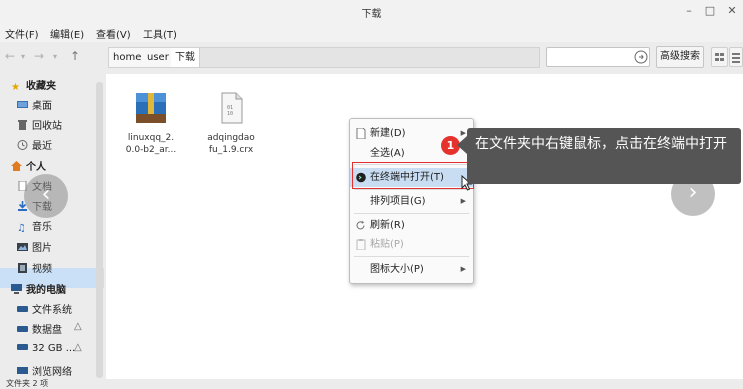 Image resolution: width=743 pixels, height=389 pixels. Describe the element at coordinates (22, 370) in the screenshot. I see `network-icon` at that location.